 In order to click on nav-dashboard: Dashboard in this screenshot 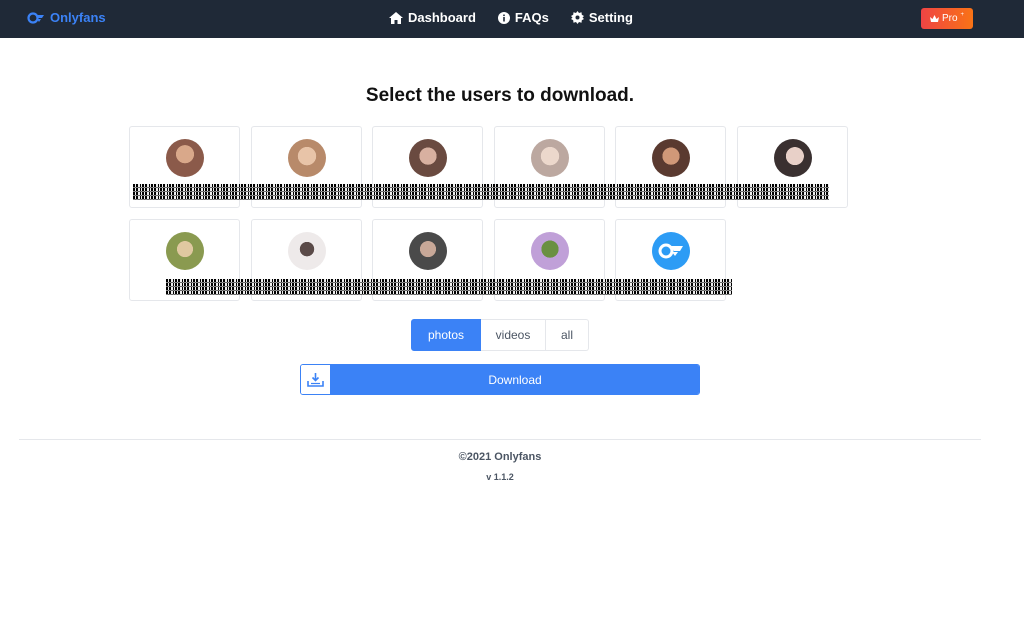, I will do `click(432, 17)`.